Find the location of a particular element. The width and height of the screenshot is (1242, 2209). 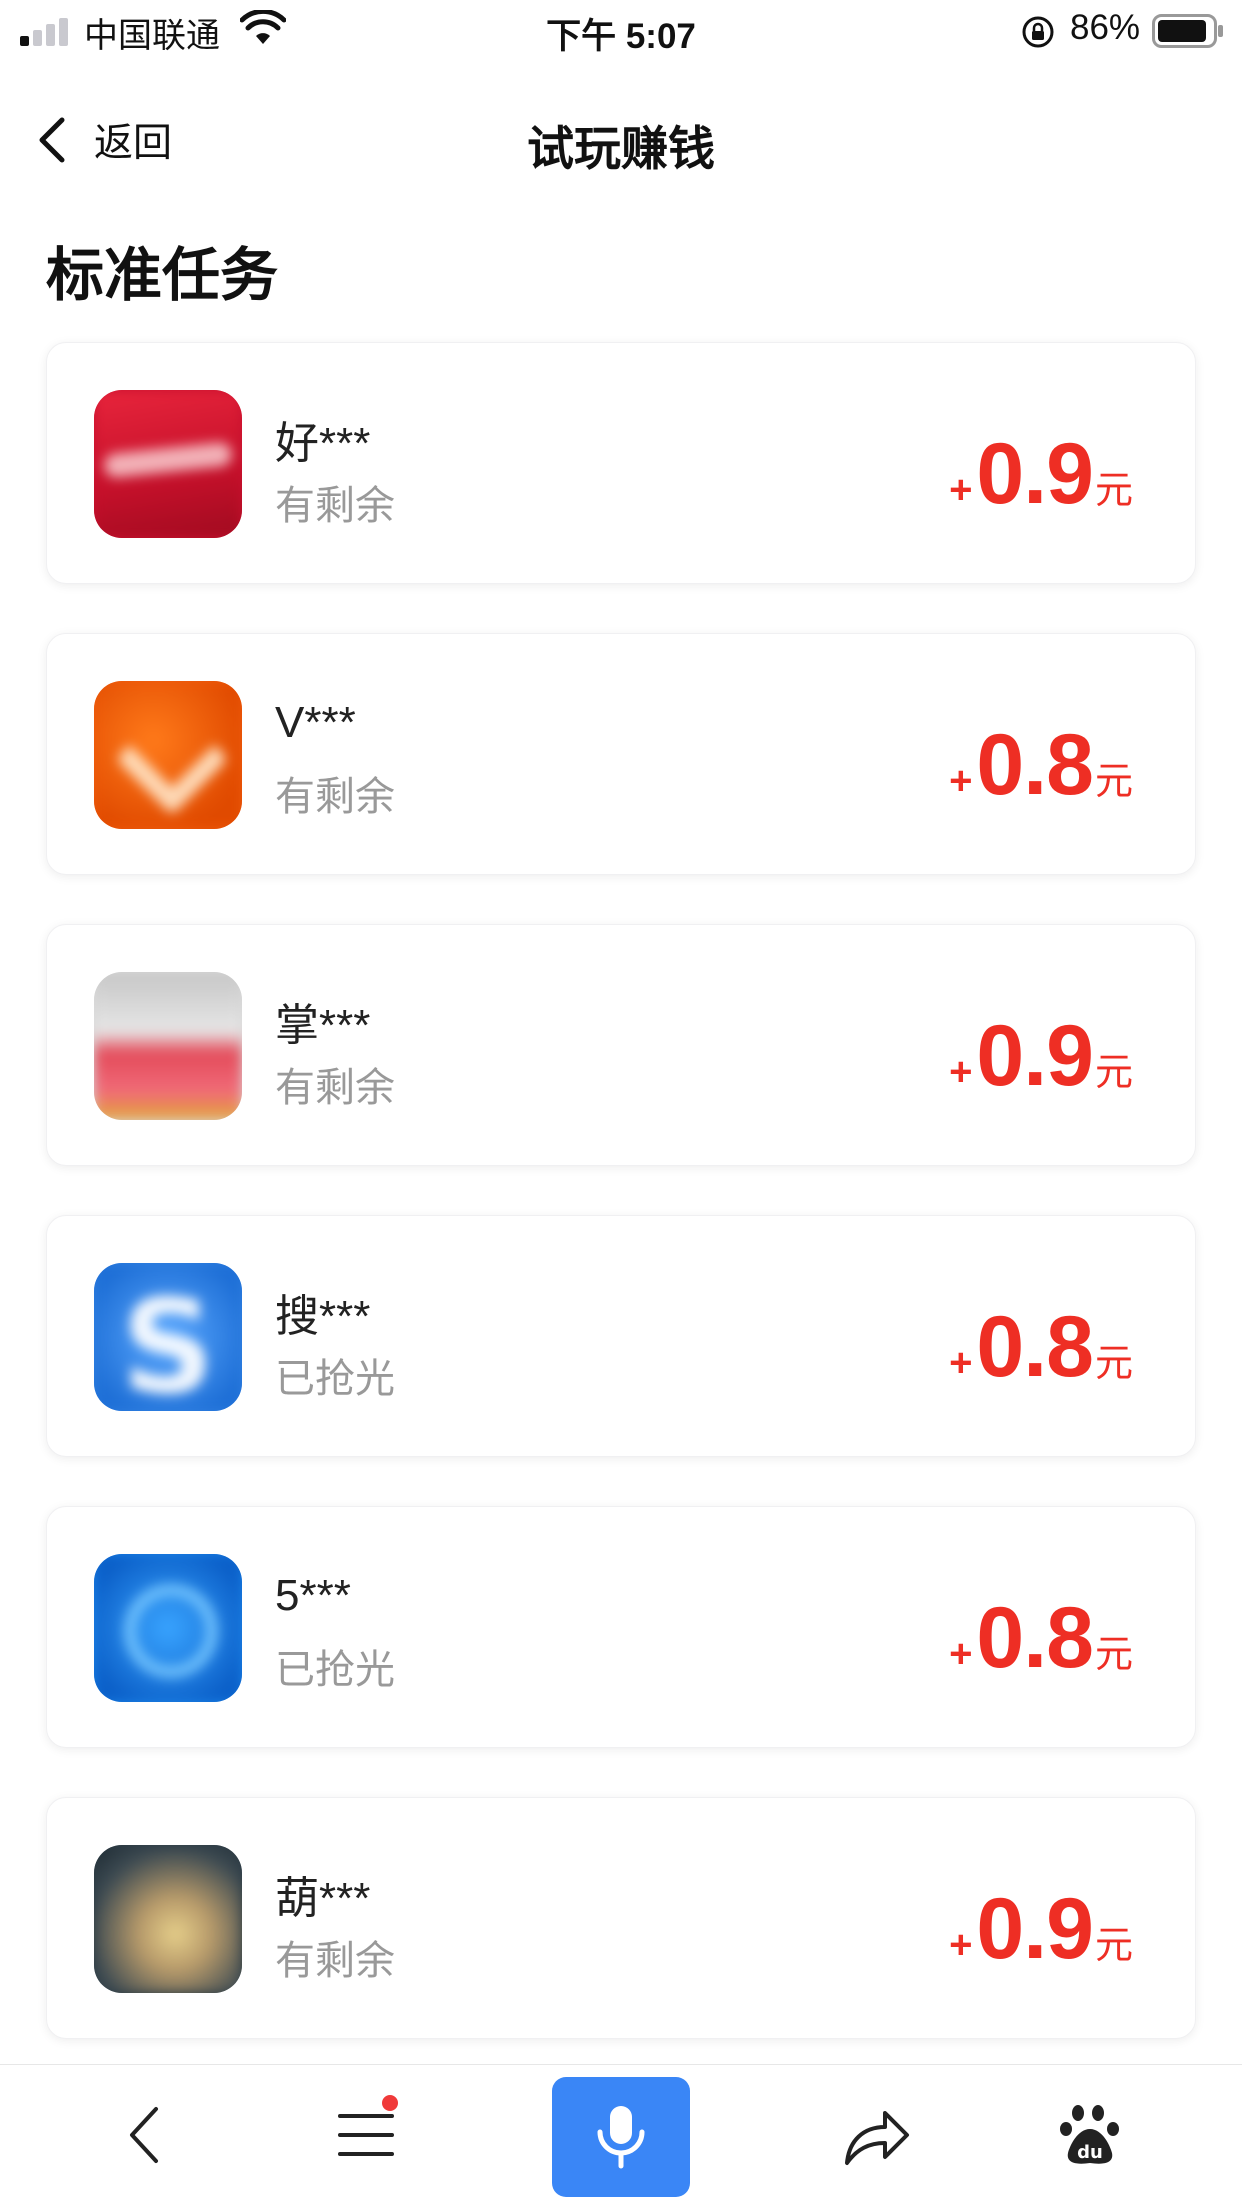

voice-search-button is located at coordinates (621, 2137).